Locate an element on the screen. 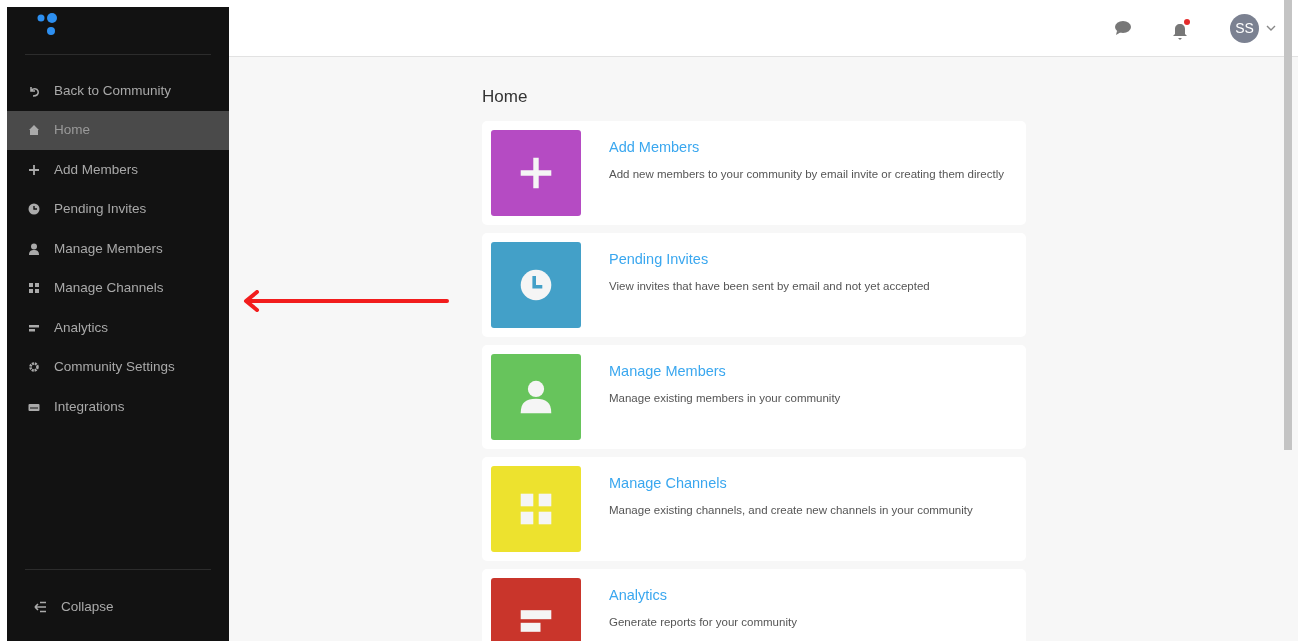  home-icon is located at coordinates (34, 130).